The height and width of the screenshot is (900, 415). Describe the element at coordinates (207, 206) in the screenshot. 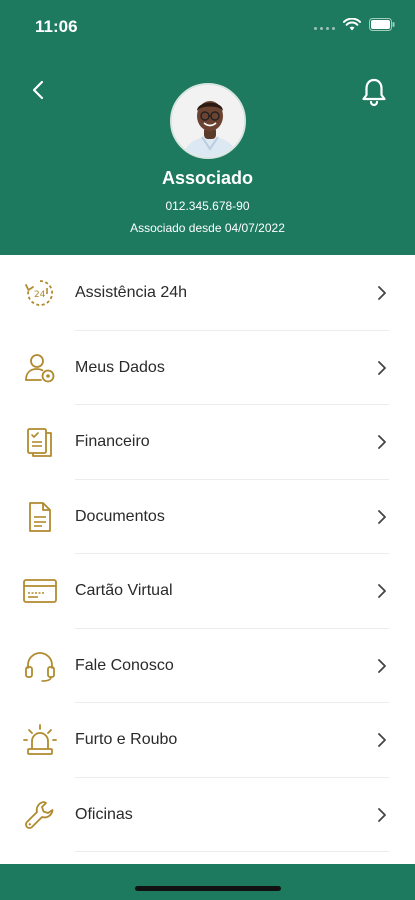

I see `profile-id: 012.345.678-90` at that location.